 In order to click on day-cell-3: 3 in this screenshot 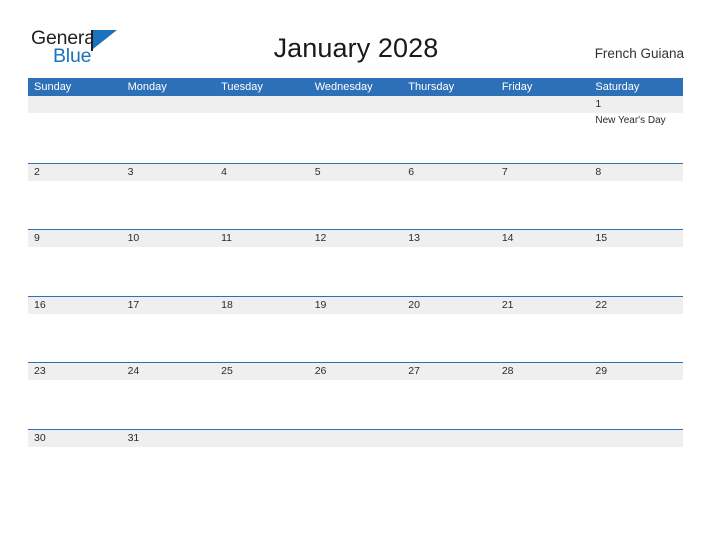, I will do `click(169, 197)`.